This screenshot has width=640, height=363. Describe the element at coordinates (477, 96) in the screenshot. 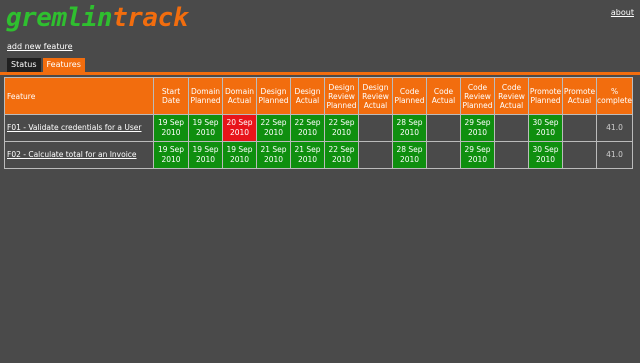

I see `column-header-code-review-planned: Code Review Planned` at that location.